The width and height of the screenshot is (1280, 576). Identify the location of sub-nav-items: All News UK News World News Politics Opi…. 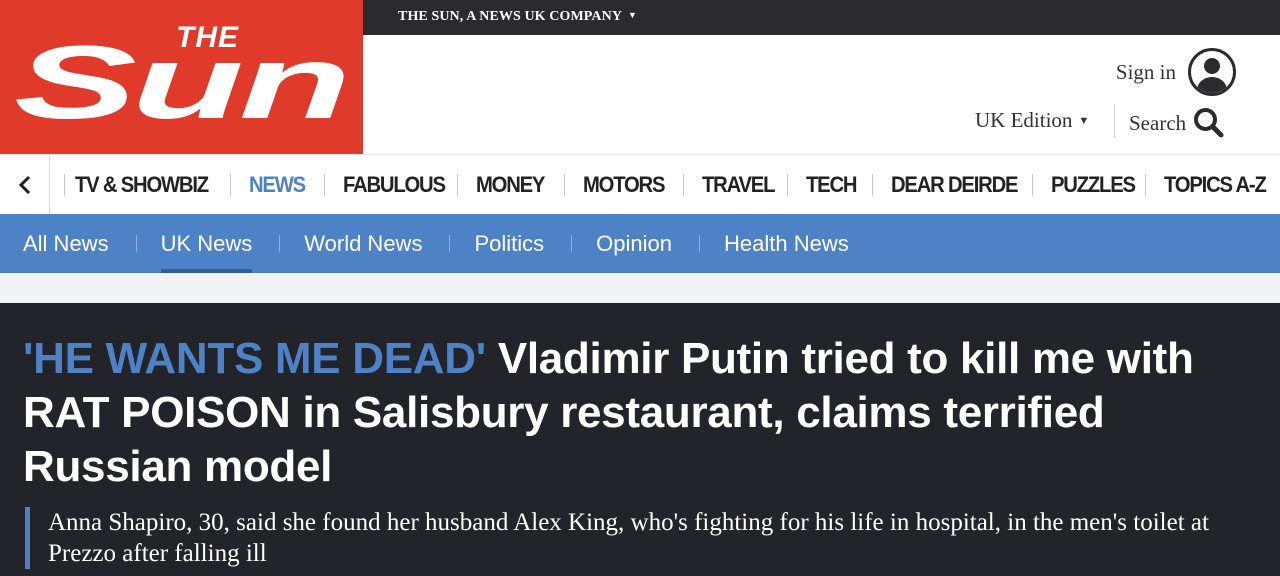
(424, 243).